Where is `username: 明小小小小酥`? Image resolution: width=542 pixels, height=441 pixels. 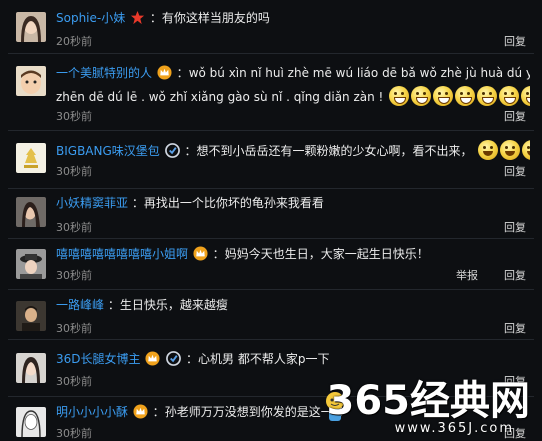
username: 明小小小小酥 is located at coordinates (92, 412).